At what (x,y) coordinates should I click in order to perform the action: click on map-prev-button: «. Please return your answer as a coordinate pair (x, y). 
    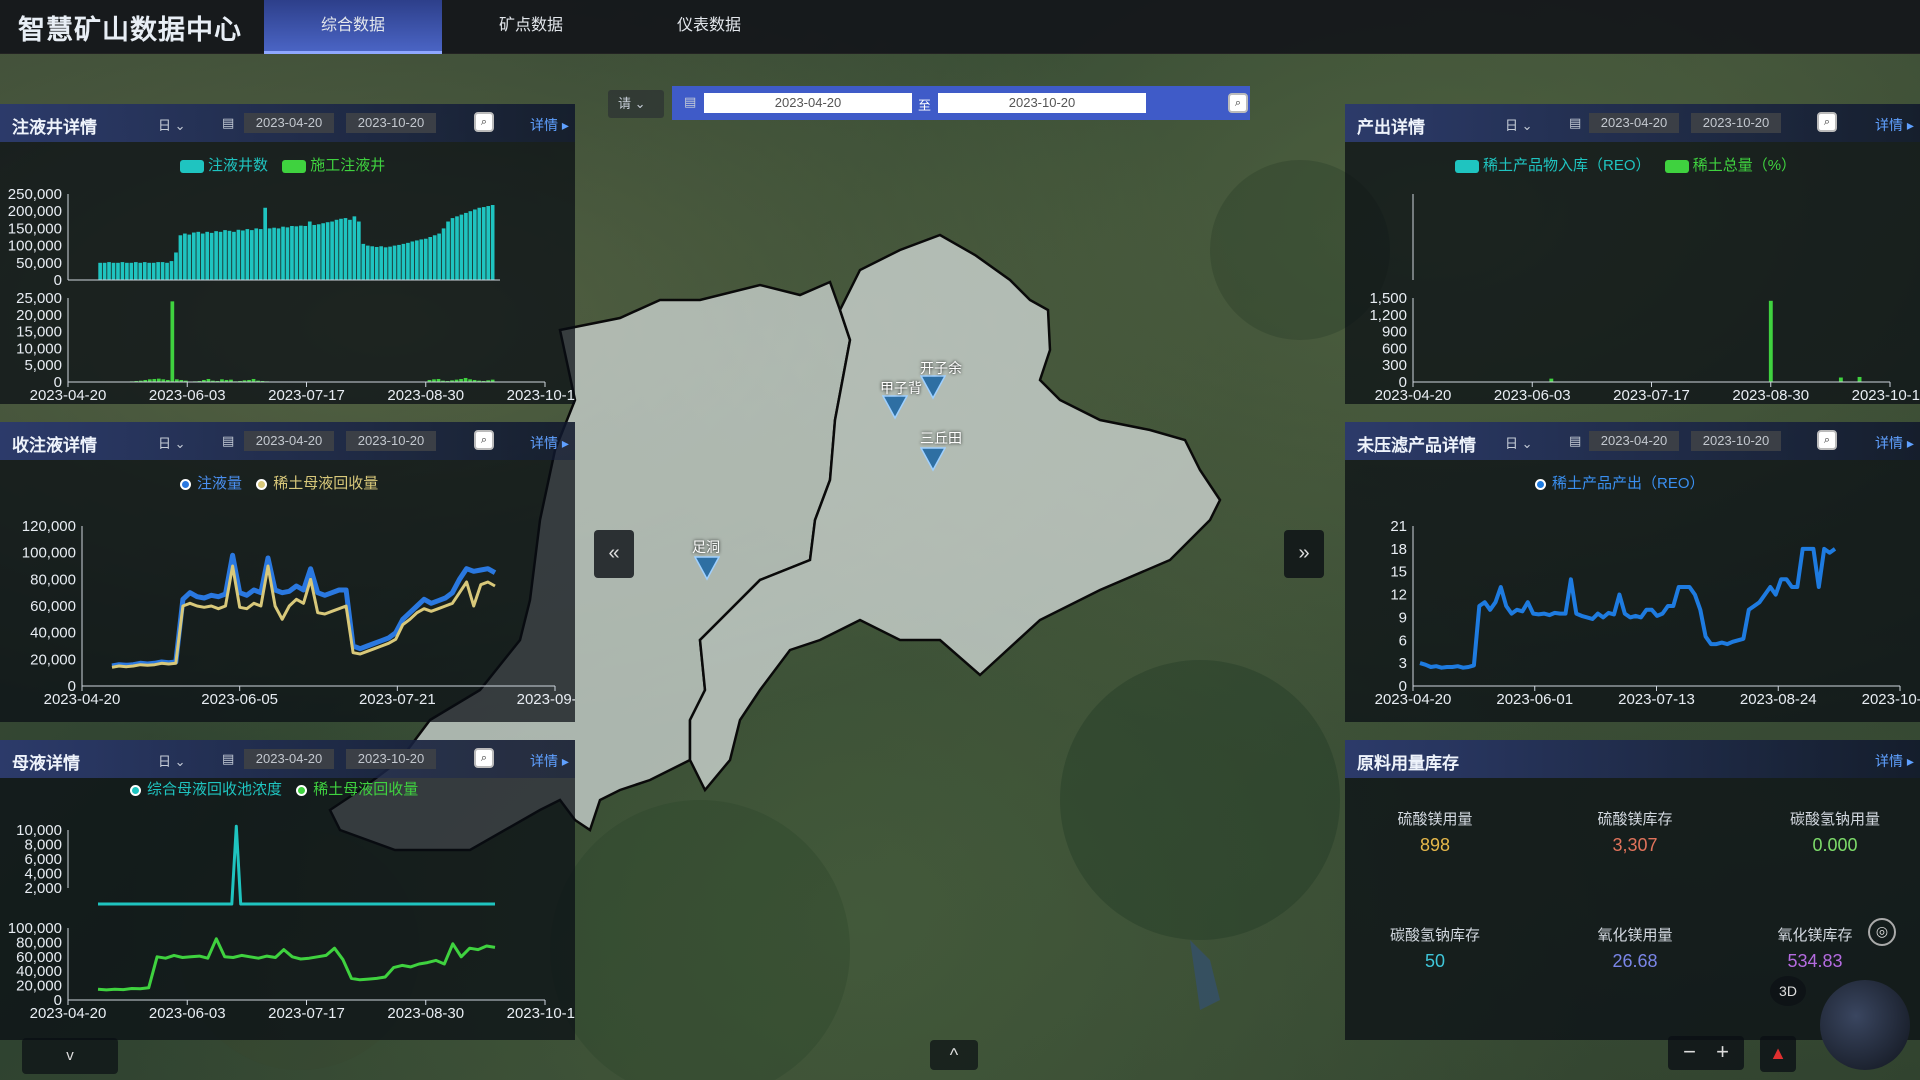
    Looking at the image, I should click on (614, 554).